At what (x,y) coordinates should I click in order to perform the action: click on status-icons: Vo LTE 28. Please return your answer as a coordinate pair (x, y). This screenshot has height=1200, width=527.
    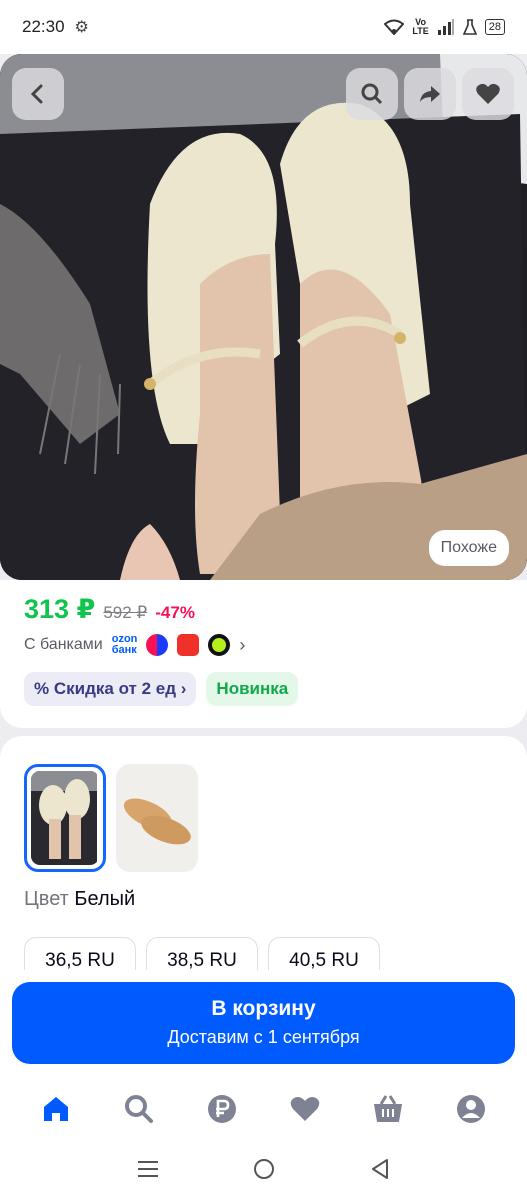
    Looking at the image, I should click on (444, 27).